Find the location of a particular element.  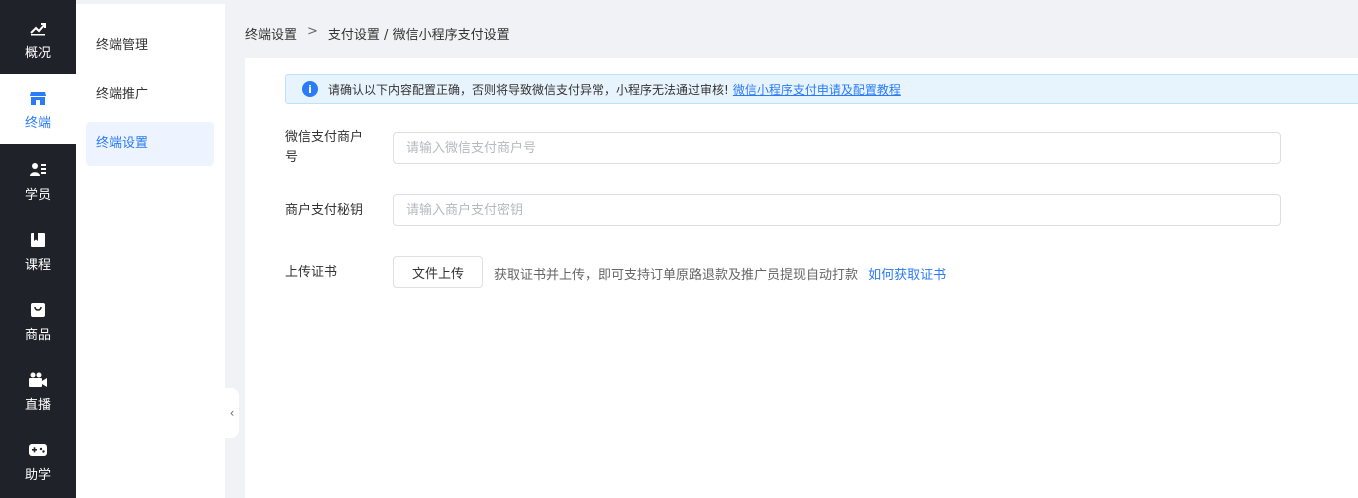

secret-input is located at coordinates (837, 210).